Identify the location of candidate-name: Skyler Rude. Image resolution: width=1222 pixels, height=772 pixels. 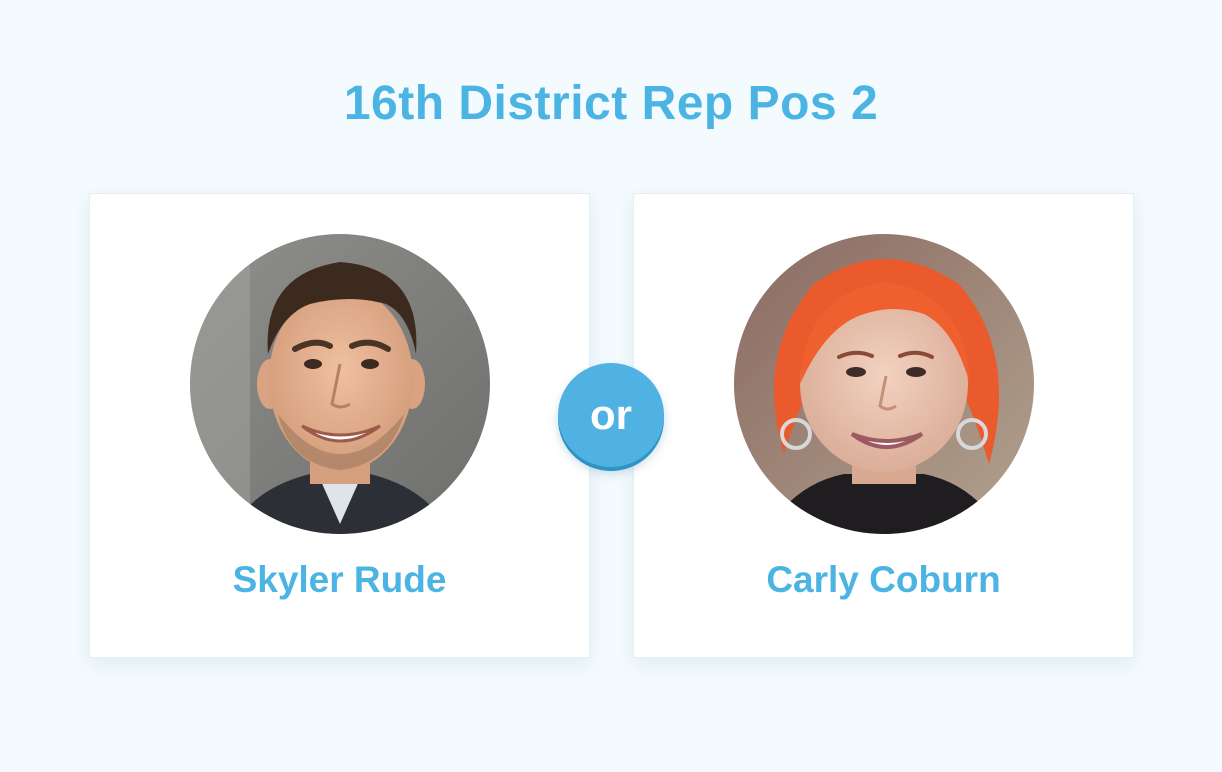
(339, 579).